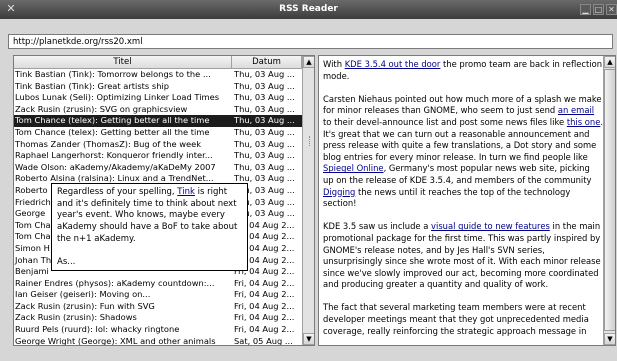 The width and height of the screenshot is (617, 361). I want to click on article-scrollbar: ▲ ▼, so click(609, 200).